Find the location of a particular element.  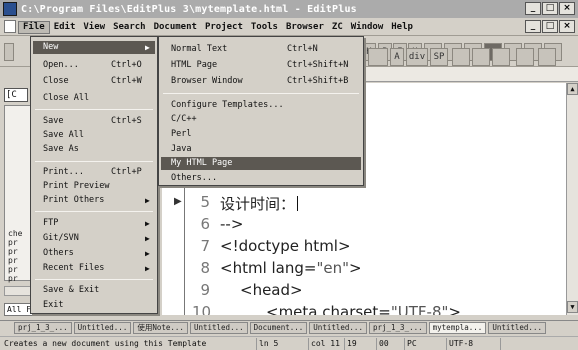

file-menu-close-all: Close All is located at coordinates (94, 98).